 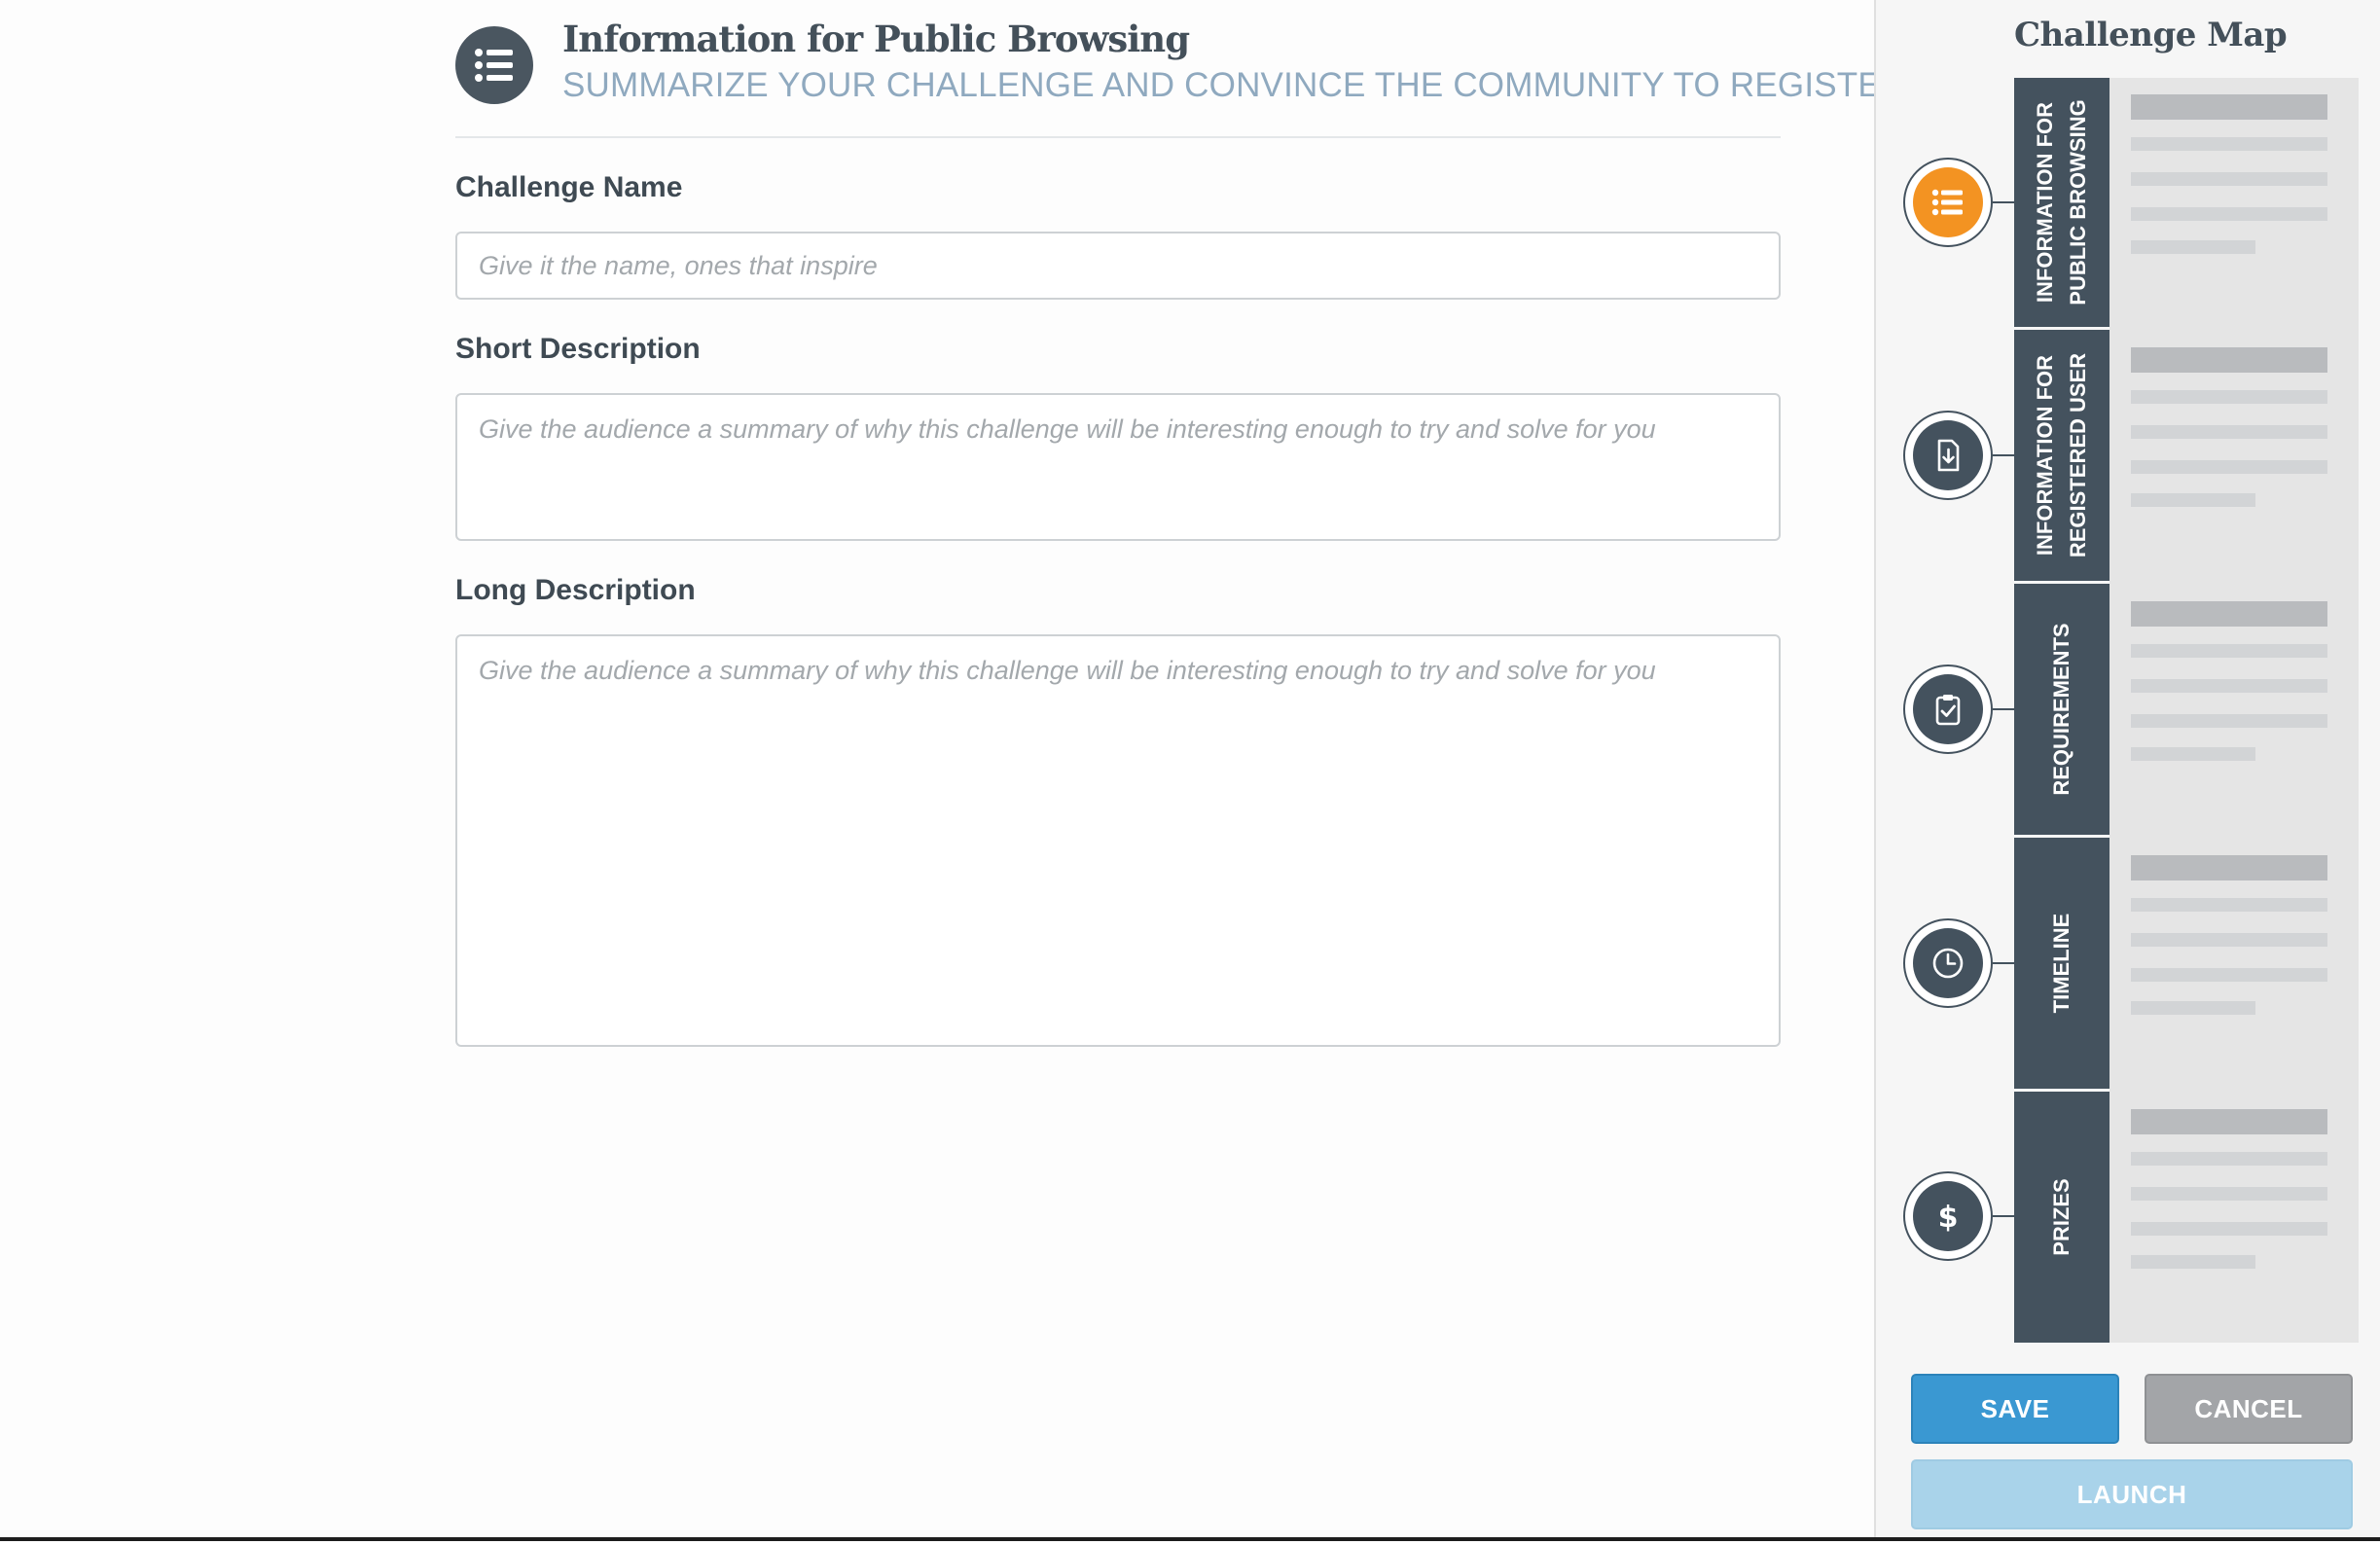 I want to click on save-button: SAVE, so click(x=2015, y=1409).